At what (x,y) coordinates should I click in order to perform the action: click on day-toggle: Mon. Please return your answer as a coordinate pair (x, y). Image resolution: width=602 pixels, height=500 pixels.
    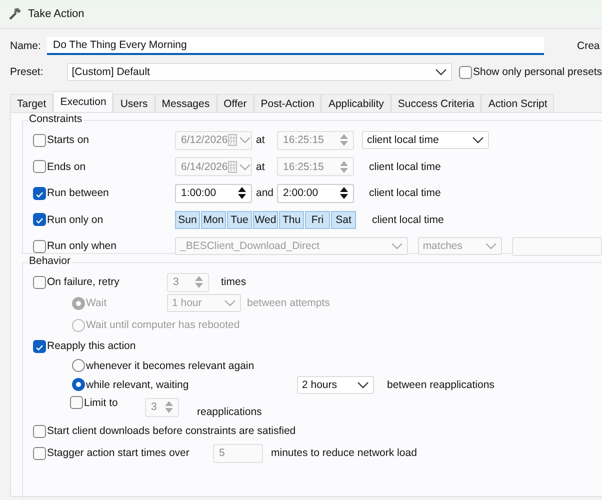
    Looking at the image, I should click on (213, 219).